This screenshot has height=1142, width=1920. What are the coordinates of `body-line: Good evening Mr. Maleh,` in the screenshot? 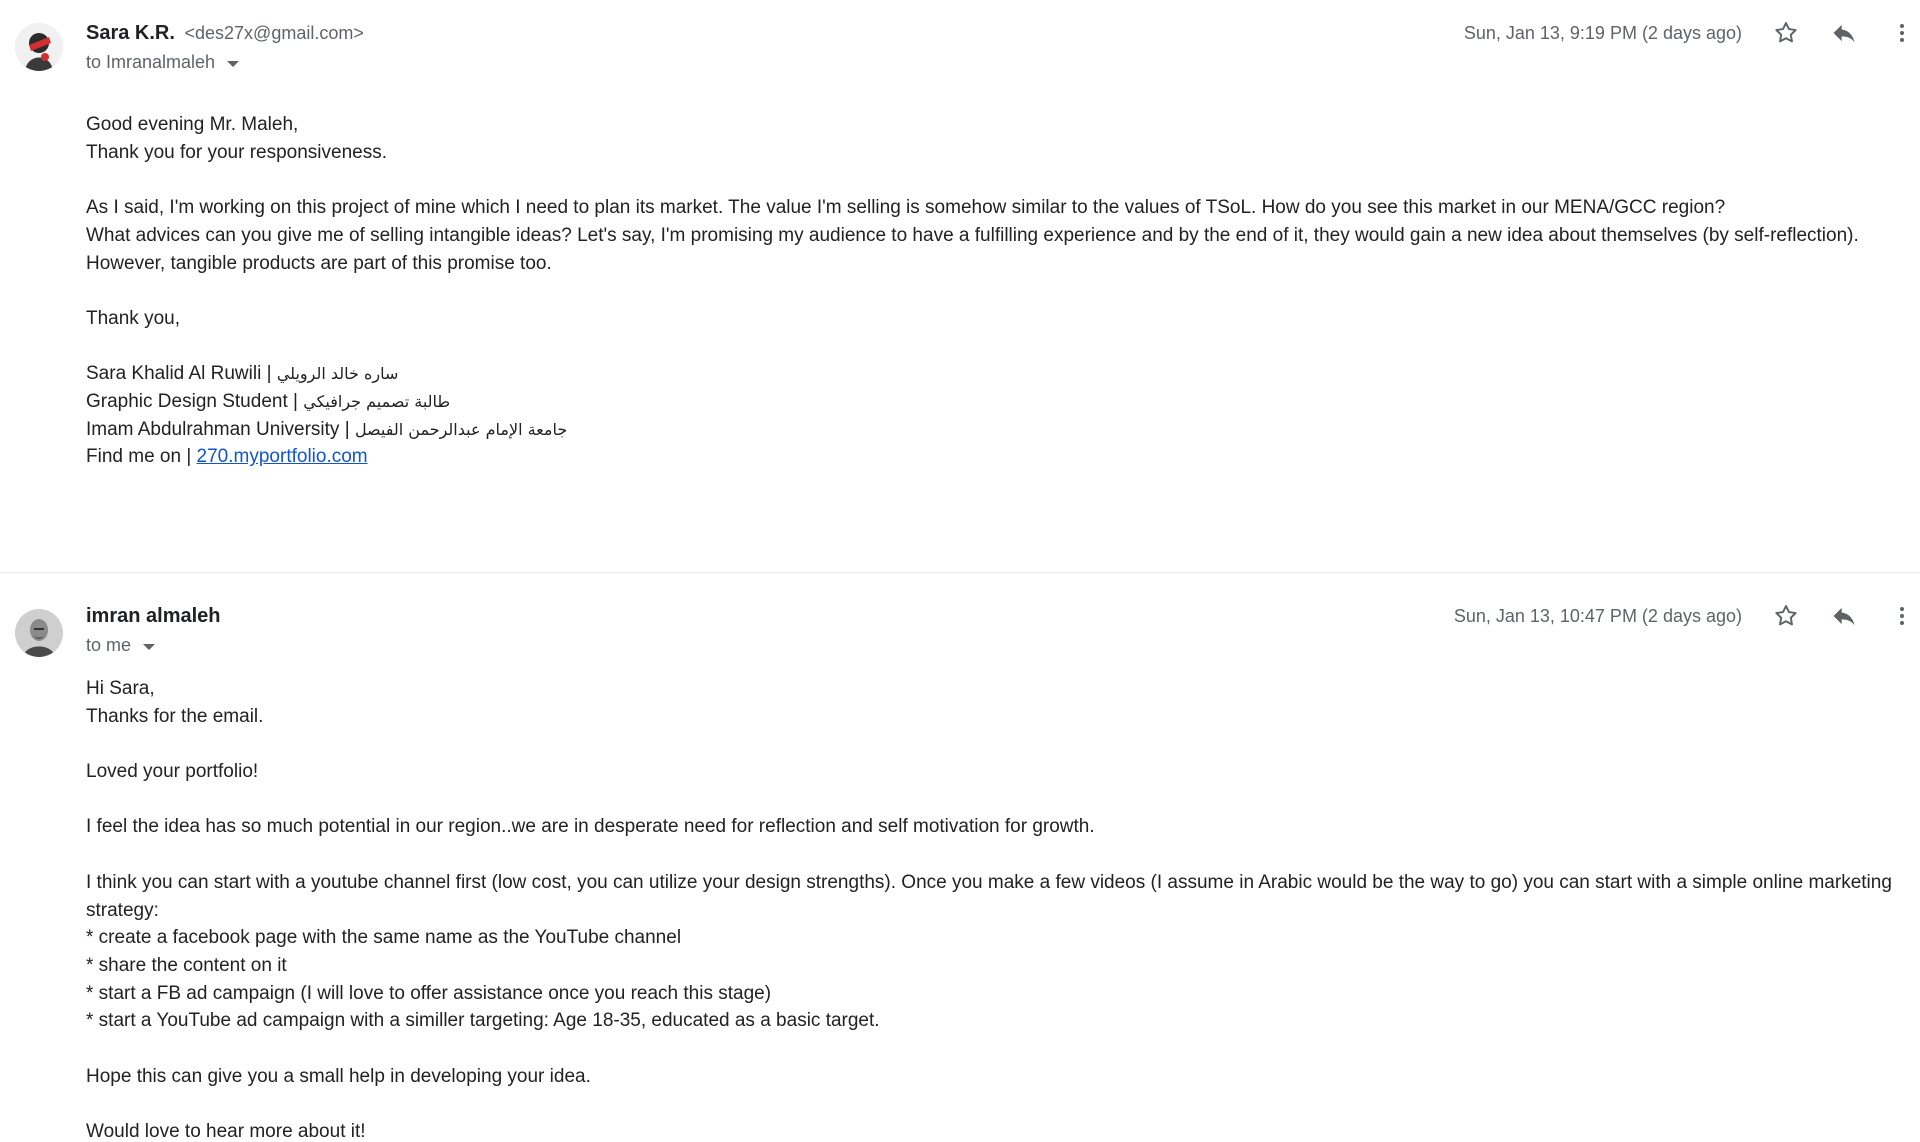 It's located at (192, 124).